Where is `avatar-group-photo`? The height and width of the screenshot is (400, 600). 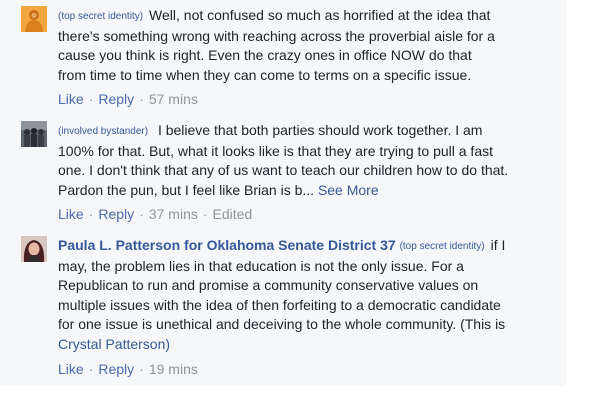 avatar-group-photo is located at coordinates (34, 134).